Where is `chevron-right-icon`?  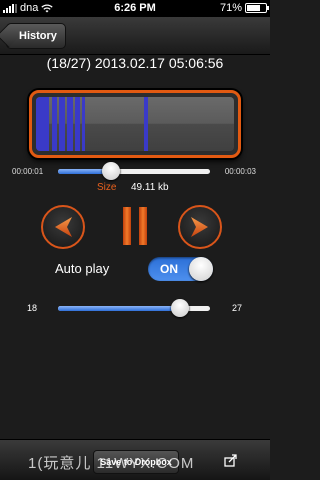 chevron-right-icon is located at coordinates (199, 227).